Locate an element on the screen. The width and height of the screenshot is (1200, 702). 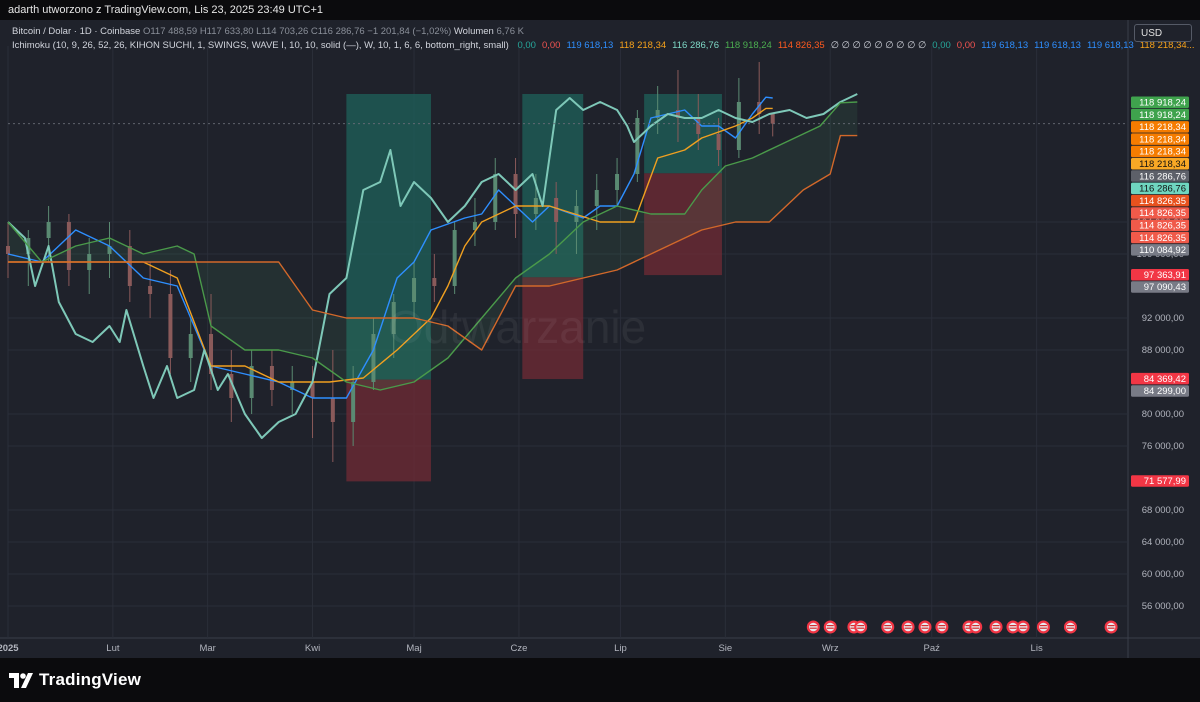
indicator-value: 118 218,34 is located at coordinates (643, 45).